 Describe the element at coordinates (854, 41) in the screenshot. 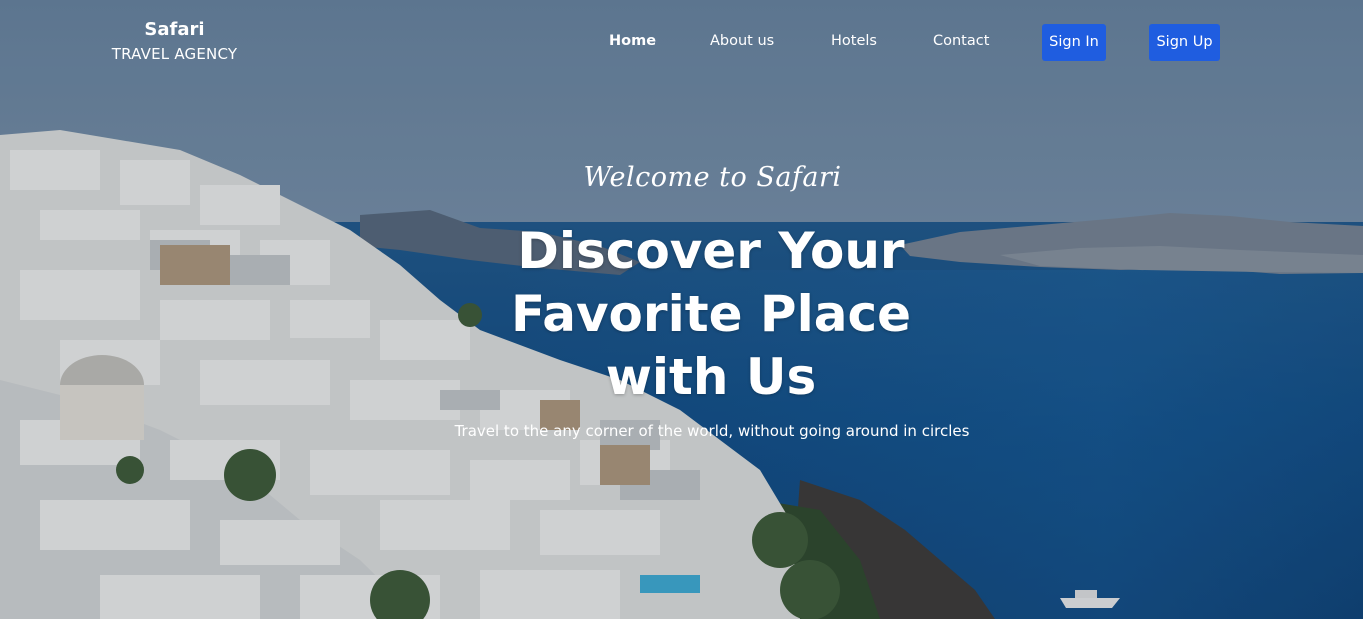

I see `nav-link-hotels: Hotels` at that location.